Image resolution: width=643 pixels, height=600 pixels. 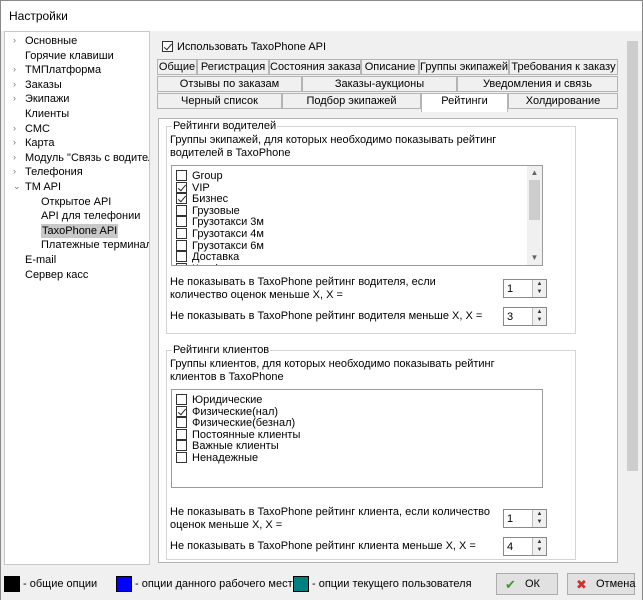 I want to click on tab: Отзывы по заказам, so click(x=229, y=84).